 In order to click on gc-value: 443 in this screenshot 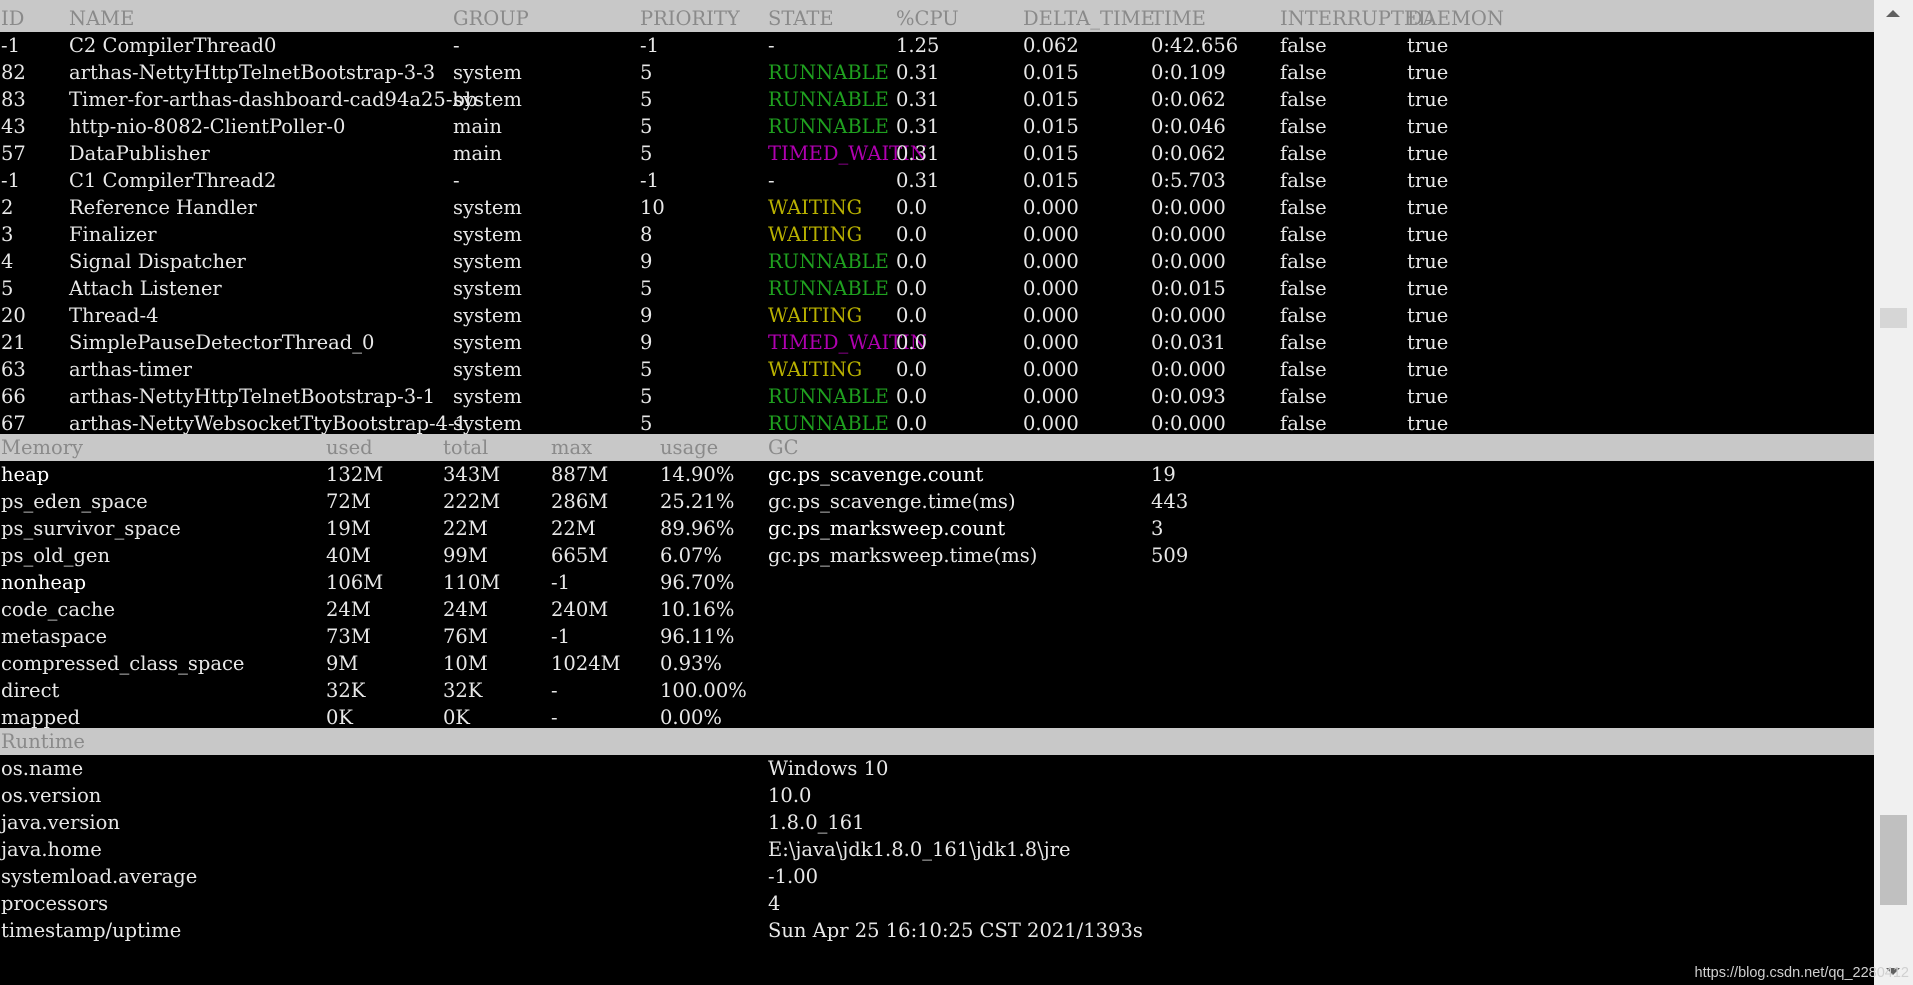, I will do `click(1170, 501)`.